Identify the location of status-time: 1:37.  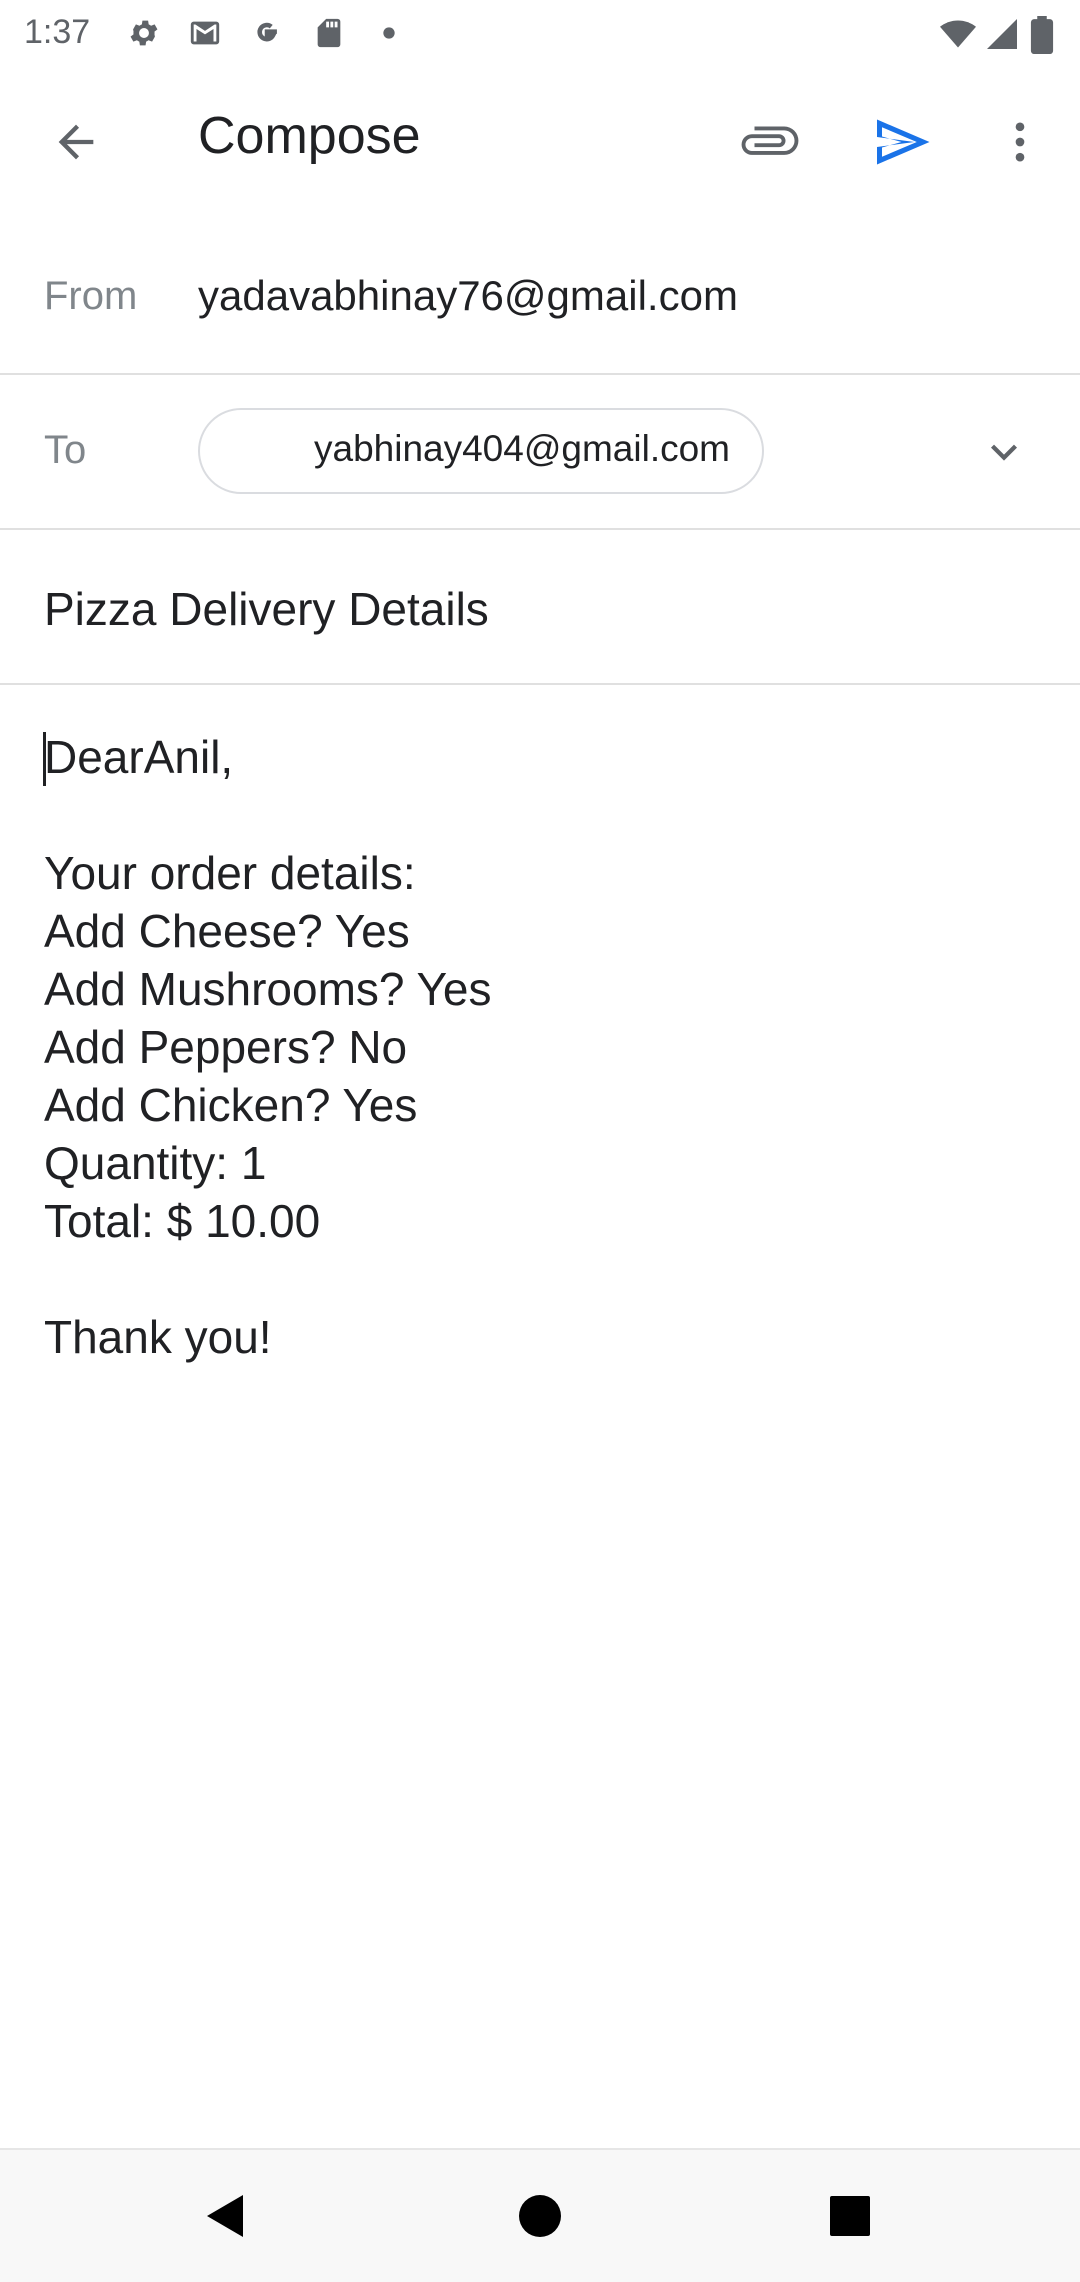
(57, 32).